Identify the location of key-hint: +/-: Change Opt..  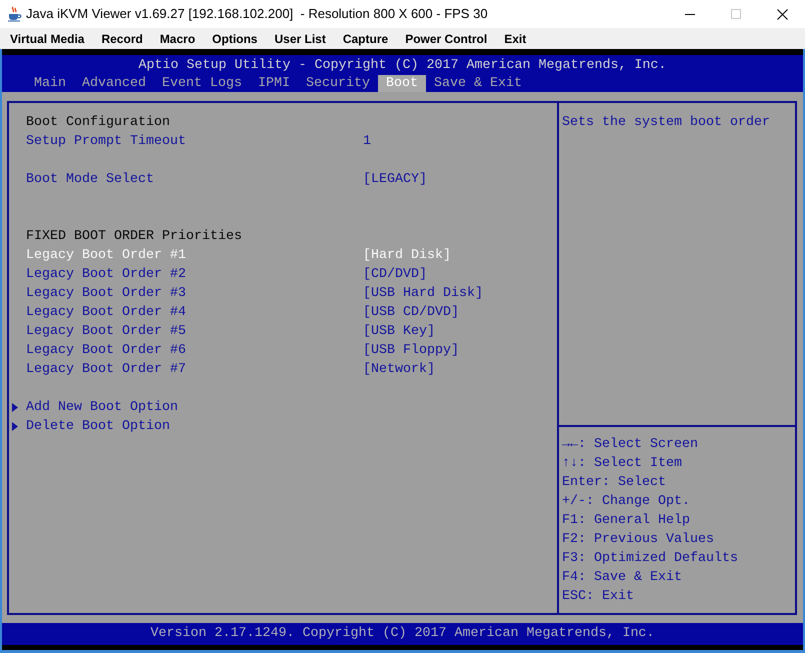
(626, 502).